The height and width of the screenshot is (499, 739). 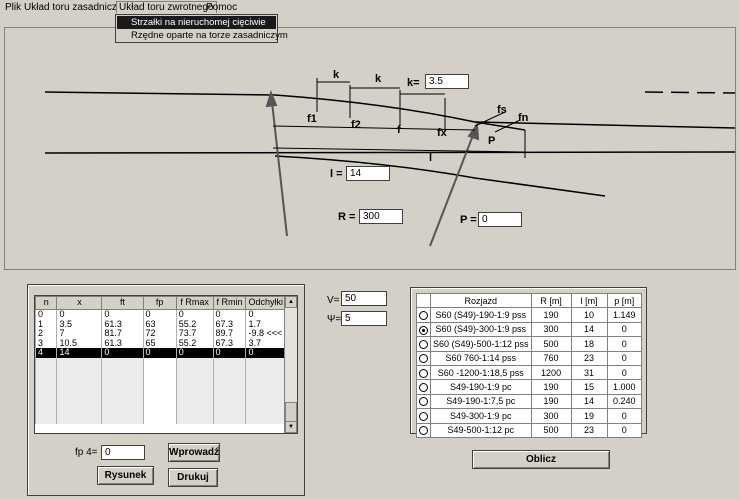 I want to click on menu-uklad-toru-zwrotnego: Układ toru zwrotnego, so click(x=166, y=7).